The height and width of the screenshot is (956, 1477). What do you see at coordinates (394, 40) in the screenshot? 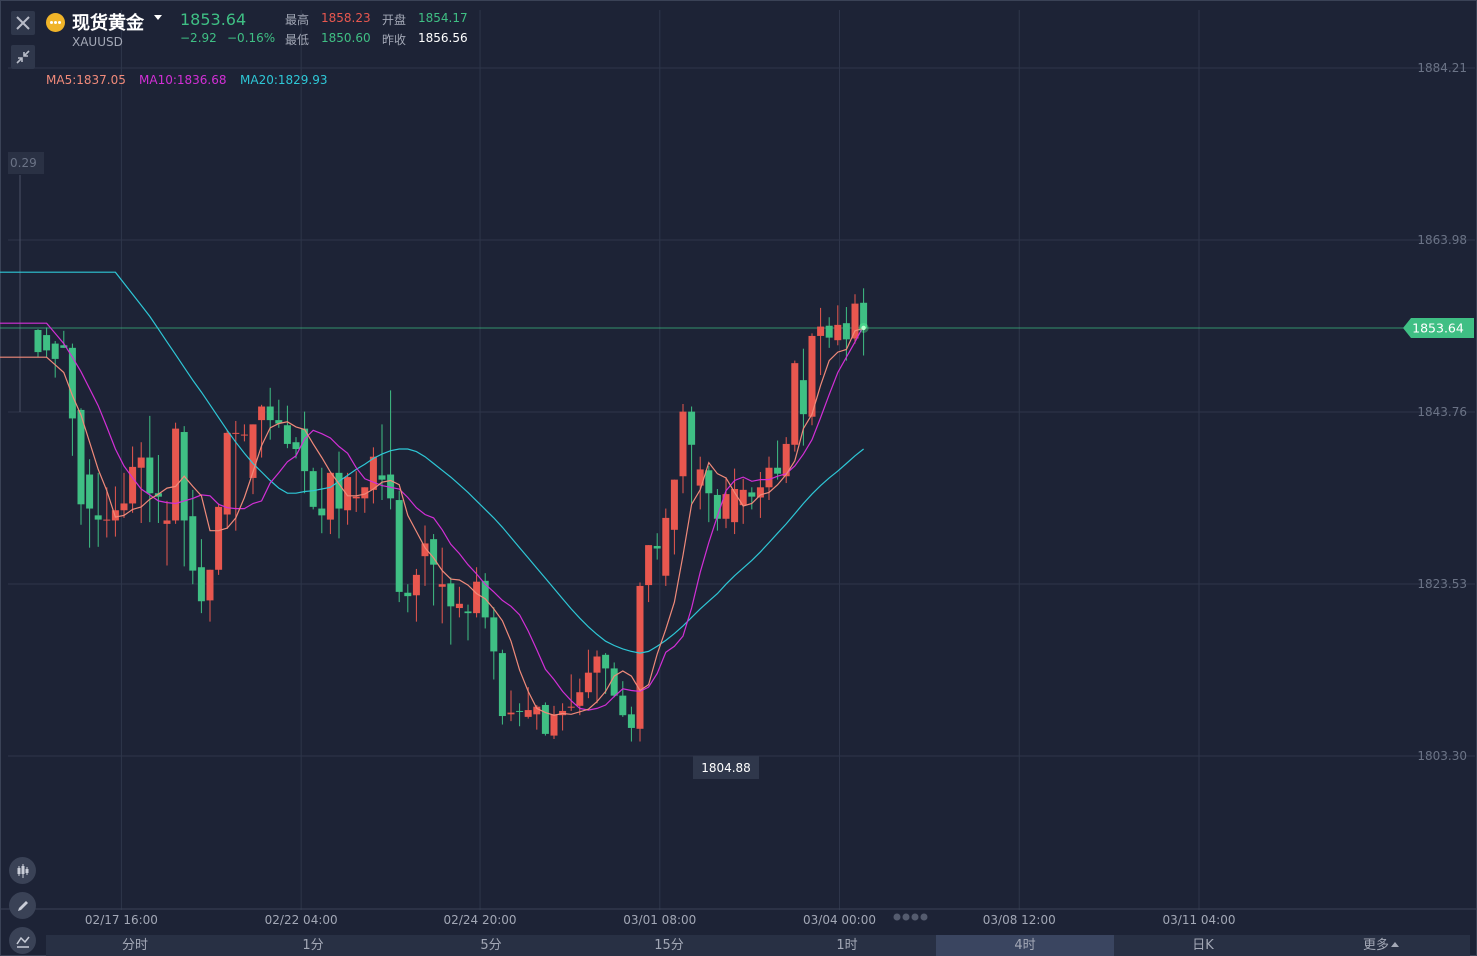
I see `prev-close-label: 昨收` at bounding box center [394, 40].